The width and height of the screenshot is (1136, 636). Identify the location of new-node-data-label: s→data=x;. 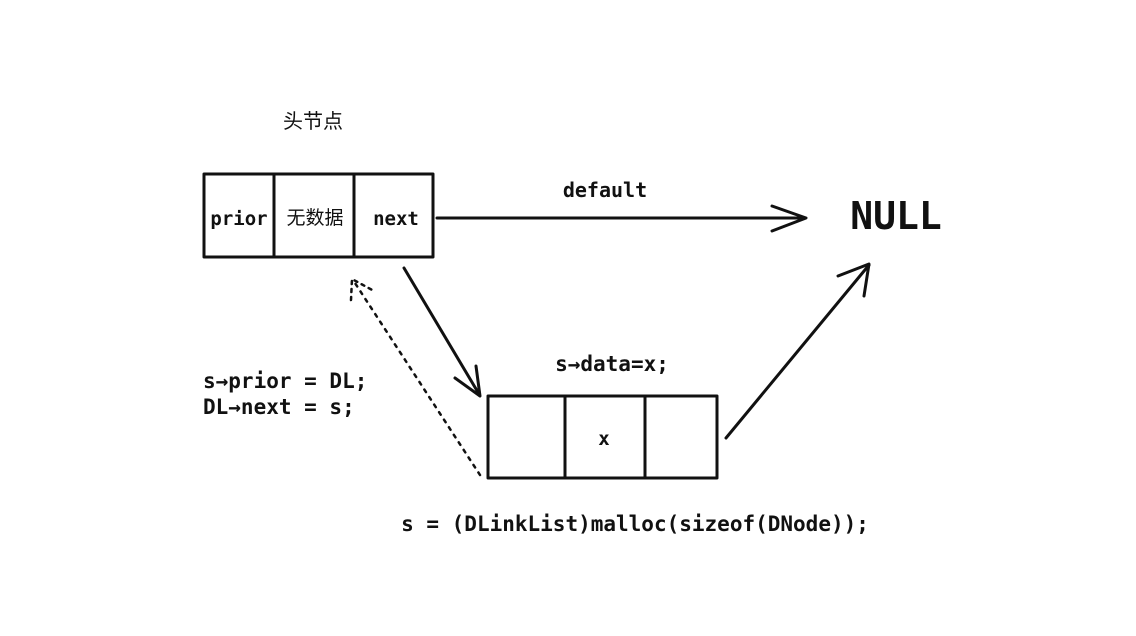
(612, 364).